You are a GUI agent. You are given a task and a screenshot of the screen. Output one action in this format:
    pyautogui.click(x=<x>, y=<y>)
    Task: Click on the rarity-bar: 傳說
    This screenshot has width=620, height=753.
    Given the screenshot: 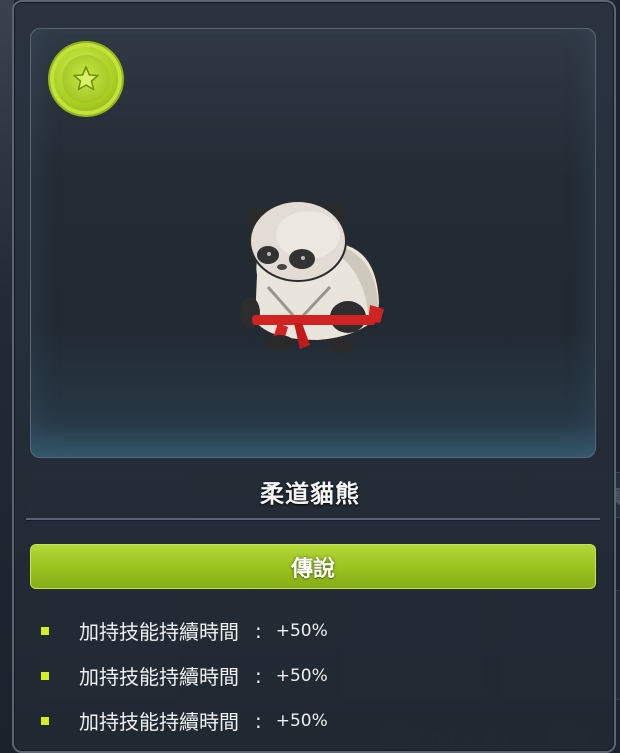 What is the action you would take?
    pyautogui.click(x=313, y=566)
    